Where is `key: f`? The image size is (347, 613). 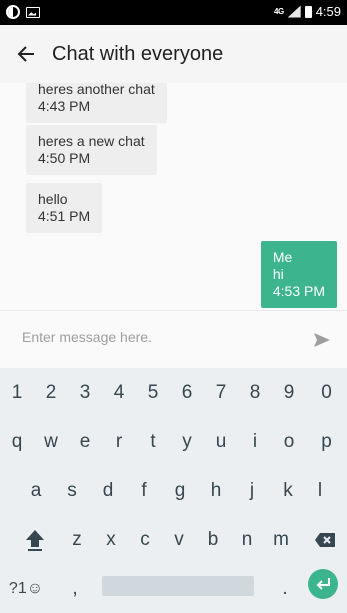 key: f is located at coordinates (144, 490).